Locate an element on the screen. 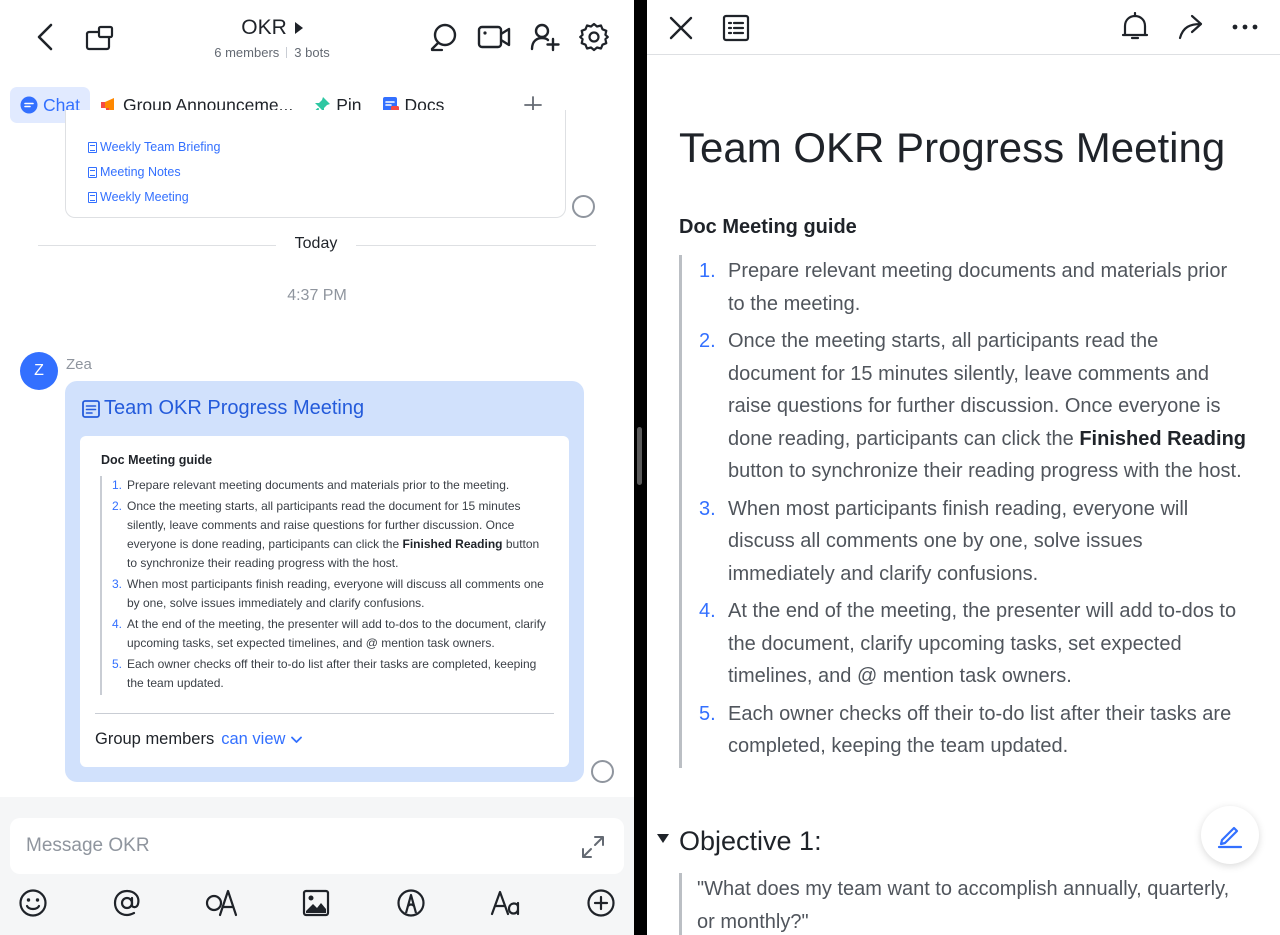  emoji-icon is located at coordinates (33, 903).